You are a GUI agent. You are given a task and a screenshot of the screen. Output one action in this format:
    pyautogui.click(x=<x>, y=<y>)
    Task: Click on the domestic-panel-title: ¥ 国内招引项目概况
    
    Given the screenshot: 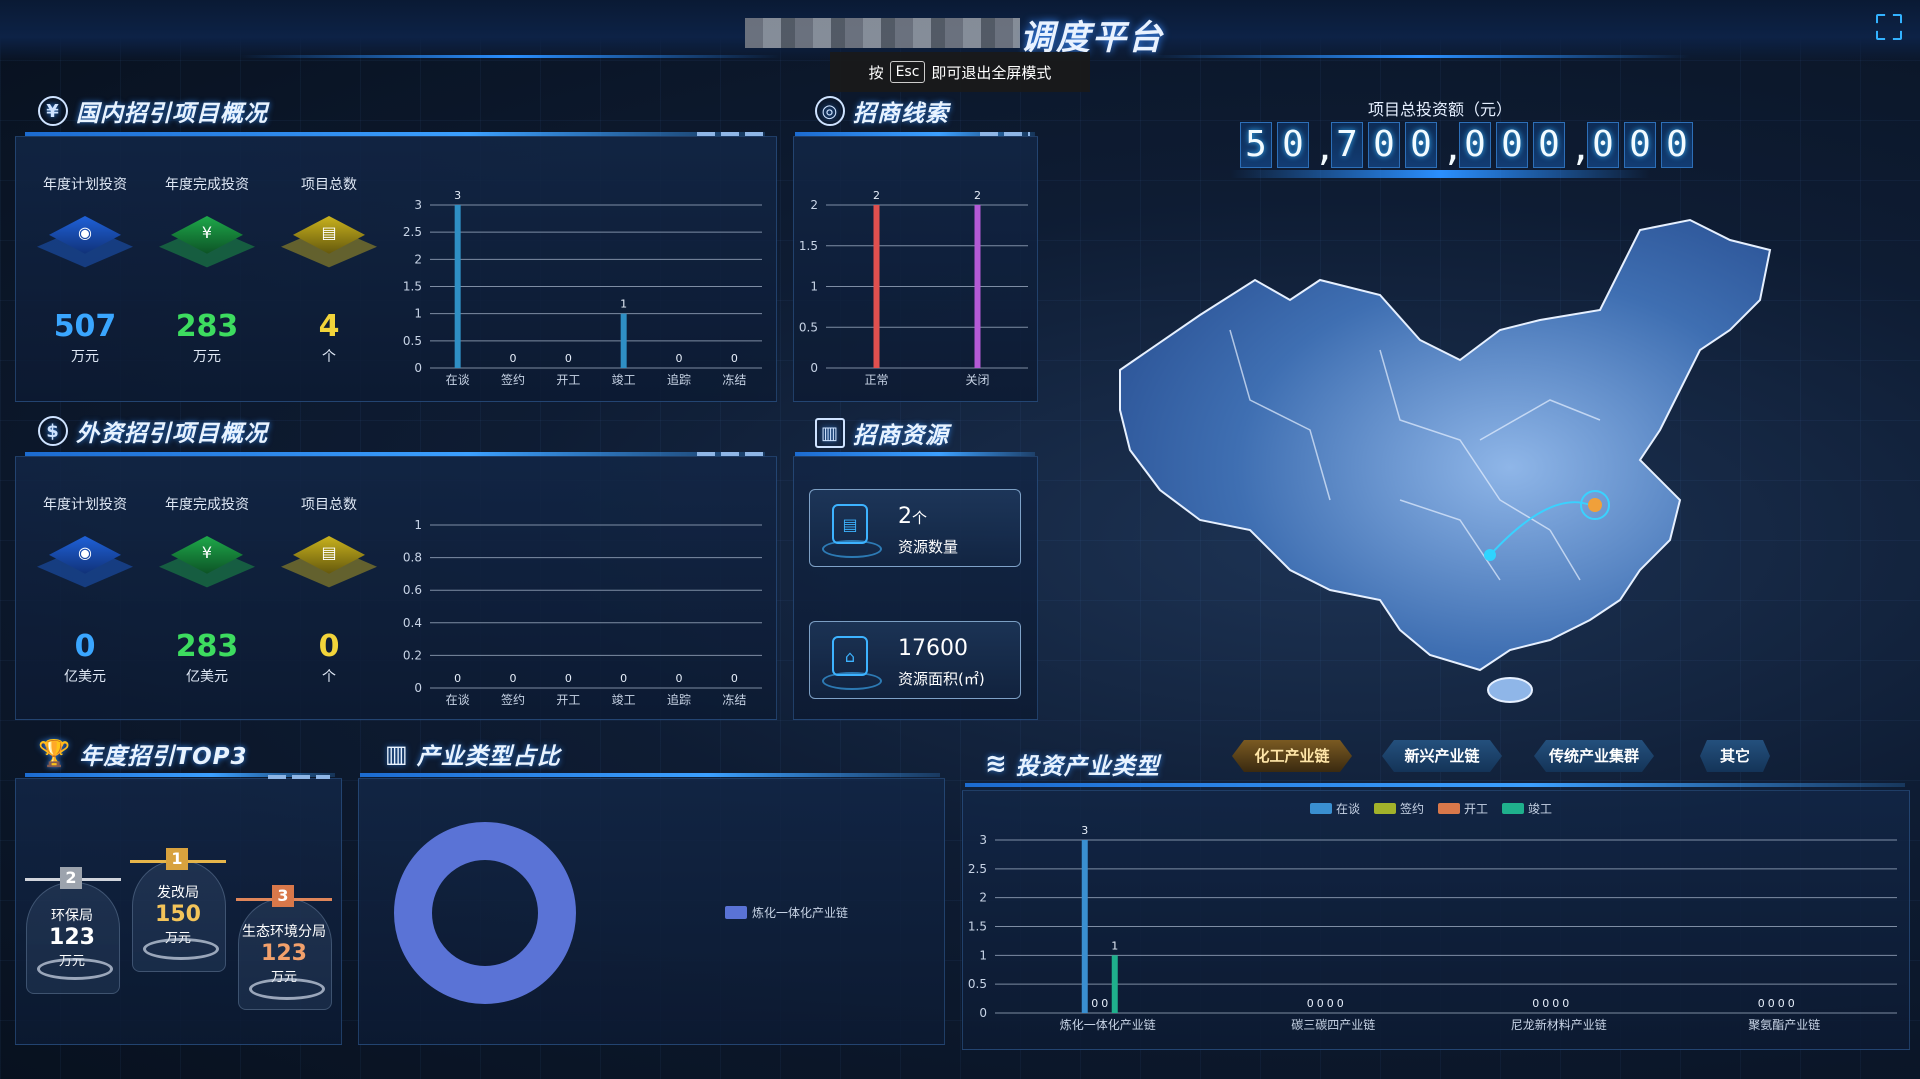 What is the action you would take?
    pyautogui.click(x=153, y=111)
    